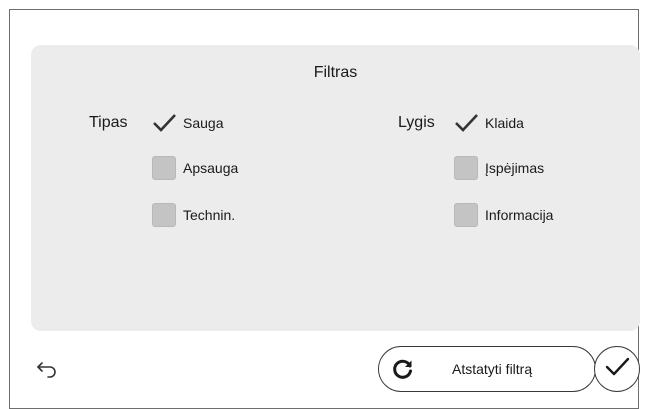  I want to click on confirm-button, so click(617, 369).